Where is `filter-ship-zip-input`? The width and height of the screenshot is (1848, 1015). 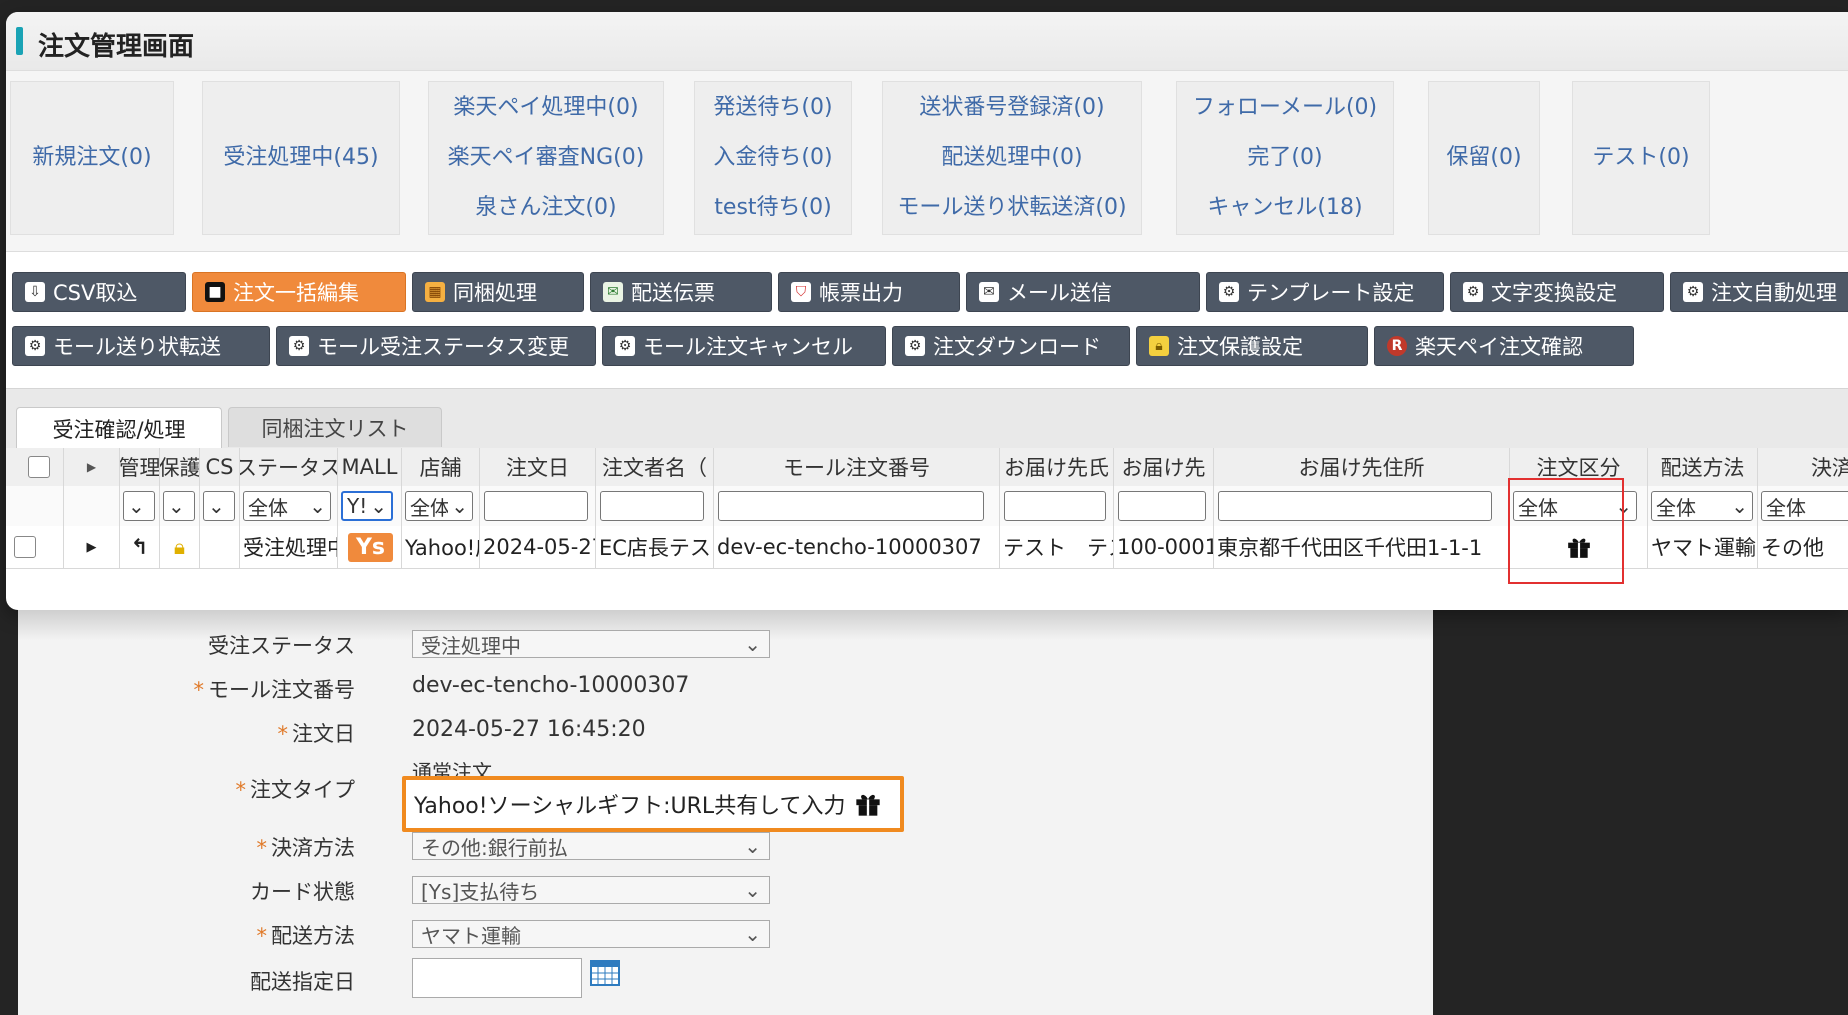 filter-ship-zip-input is located at coordinates (1162, 506).